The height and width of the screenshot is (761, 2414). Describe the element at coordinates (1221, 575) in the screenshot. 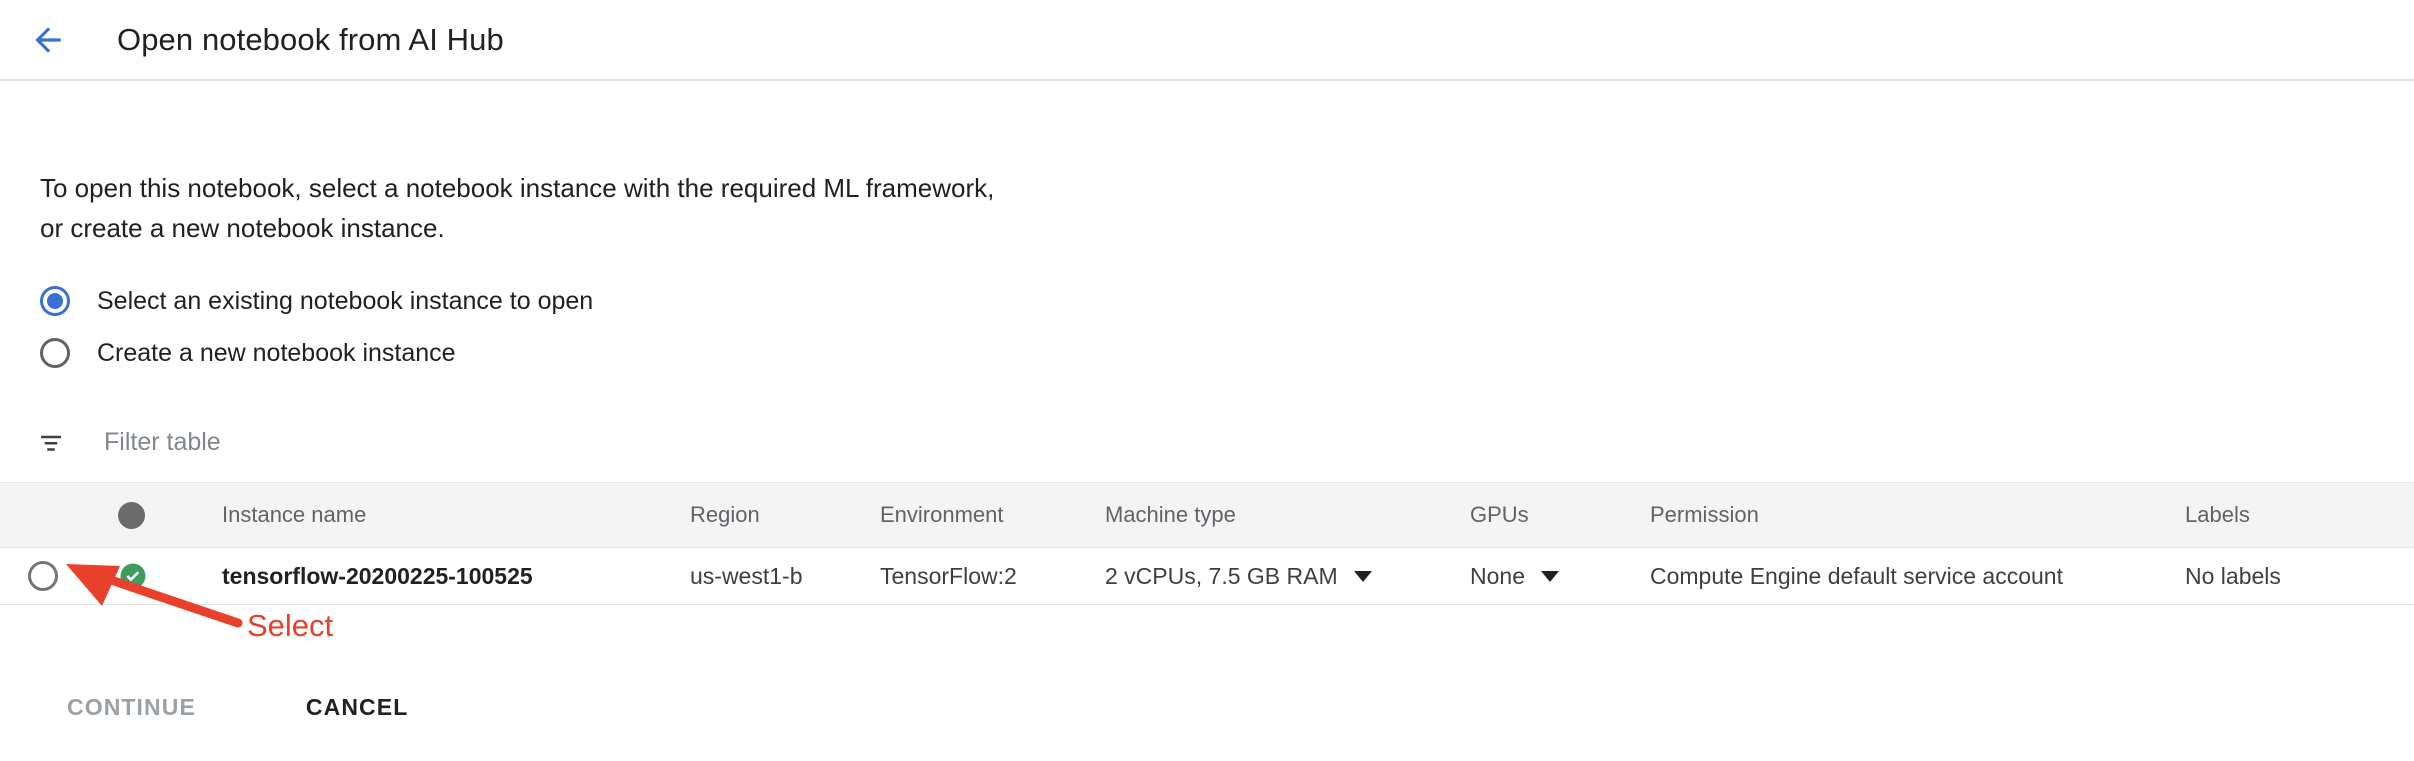

I see `machine-type-value: 2 vCPUs, 7.5 GB RAM` at that location.